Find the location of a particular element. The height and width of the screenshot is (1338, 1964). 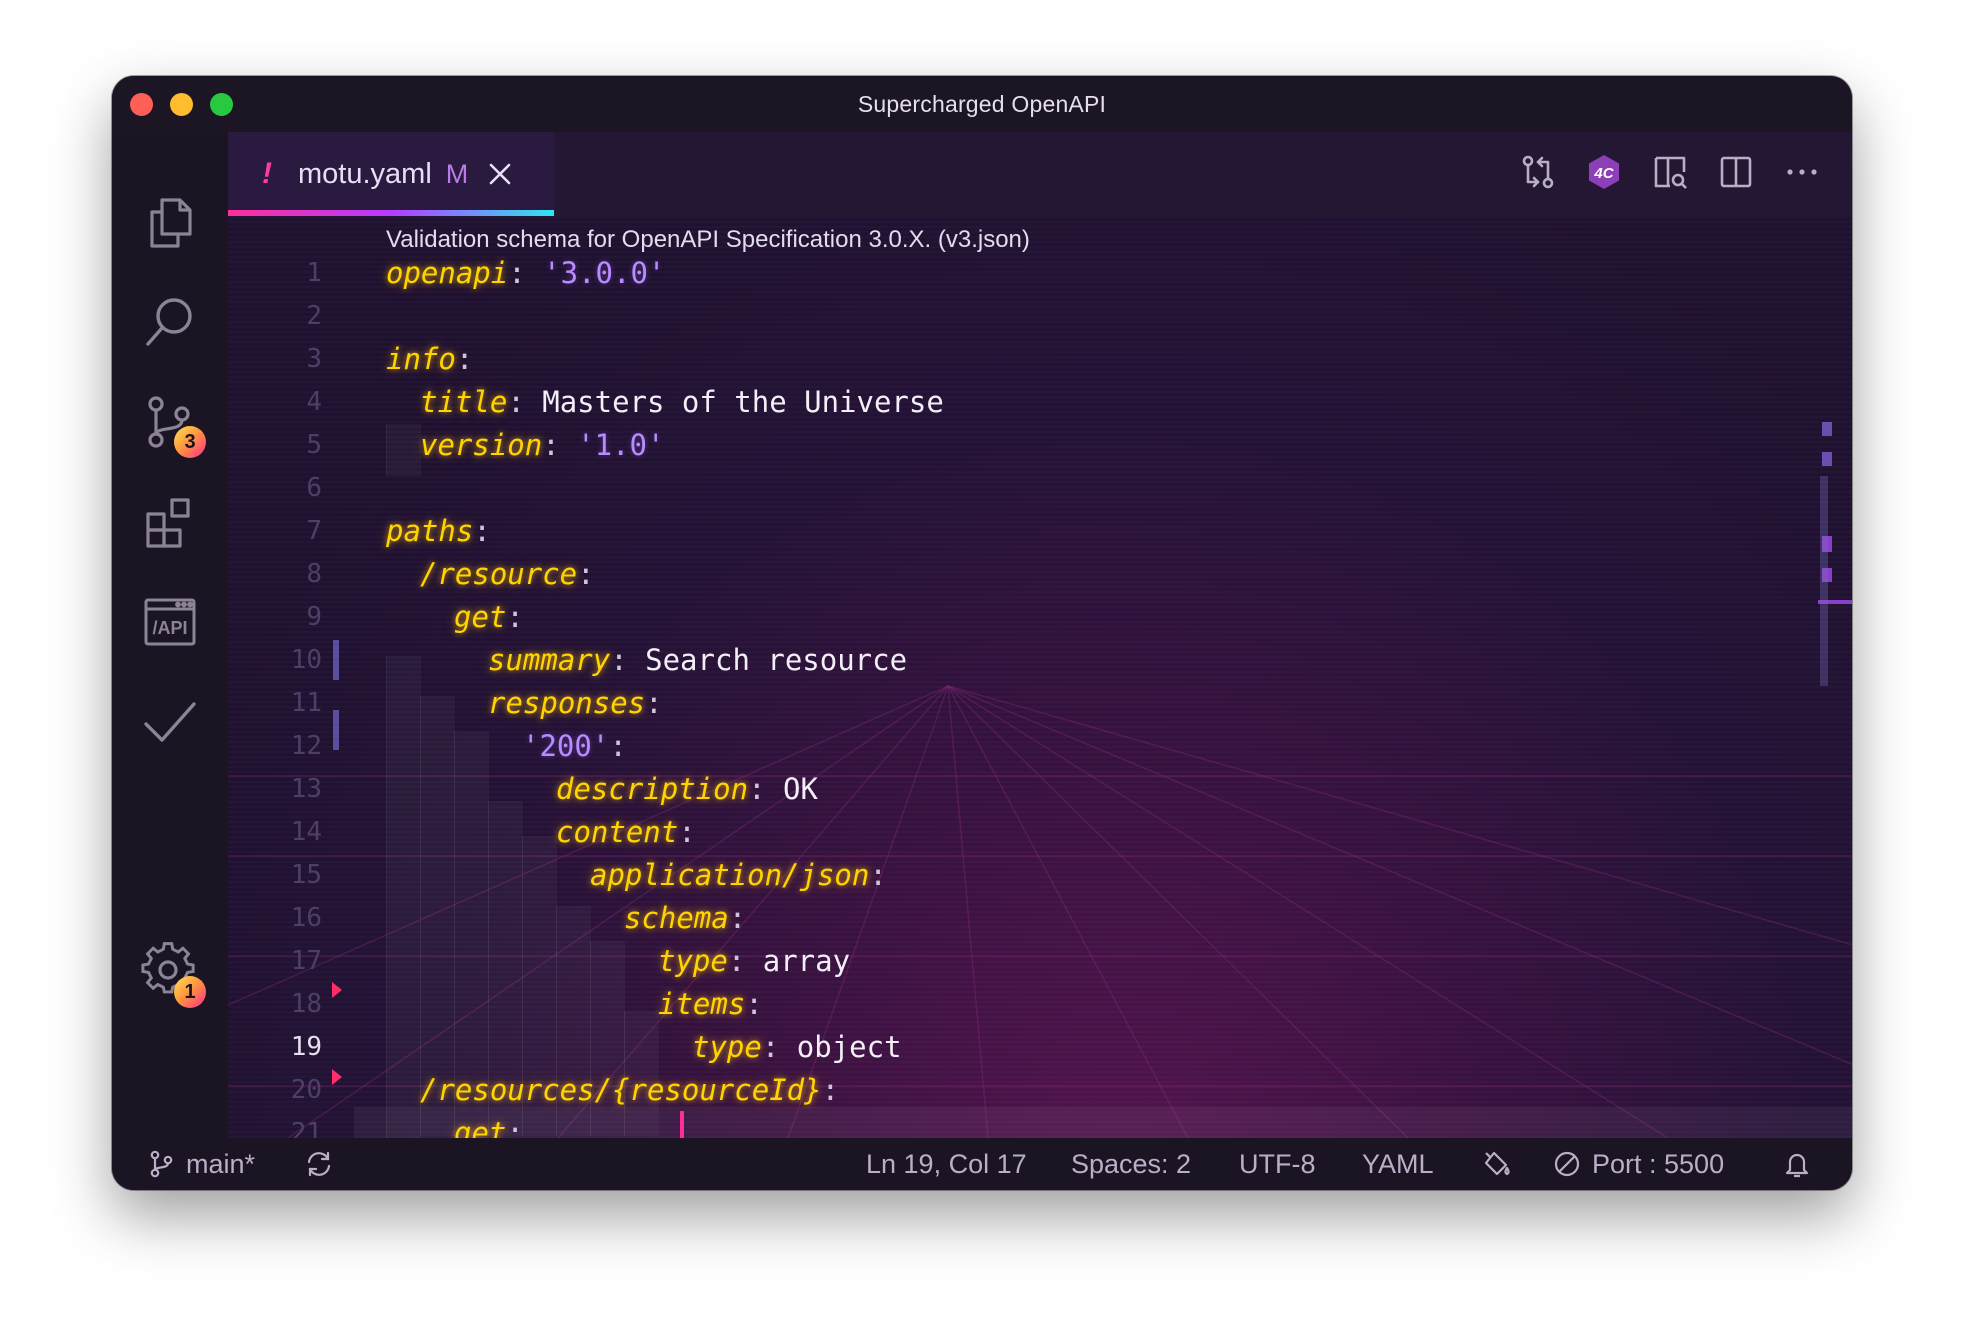

code-line: 1 openapi: '3.0.0' is located at coordinates (1040, 273).